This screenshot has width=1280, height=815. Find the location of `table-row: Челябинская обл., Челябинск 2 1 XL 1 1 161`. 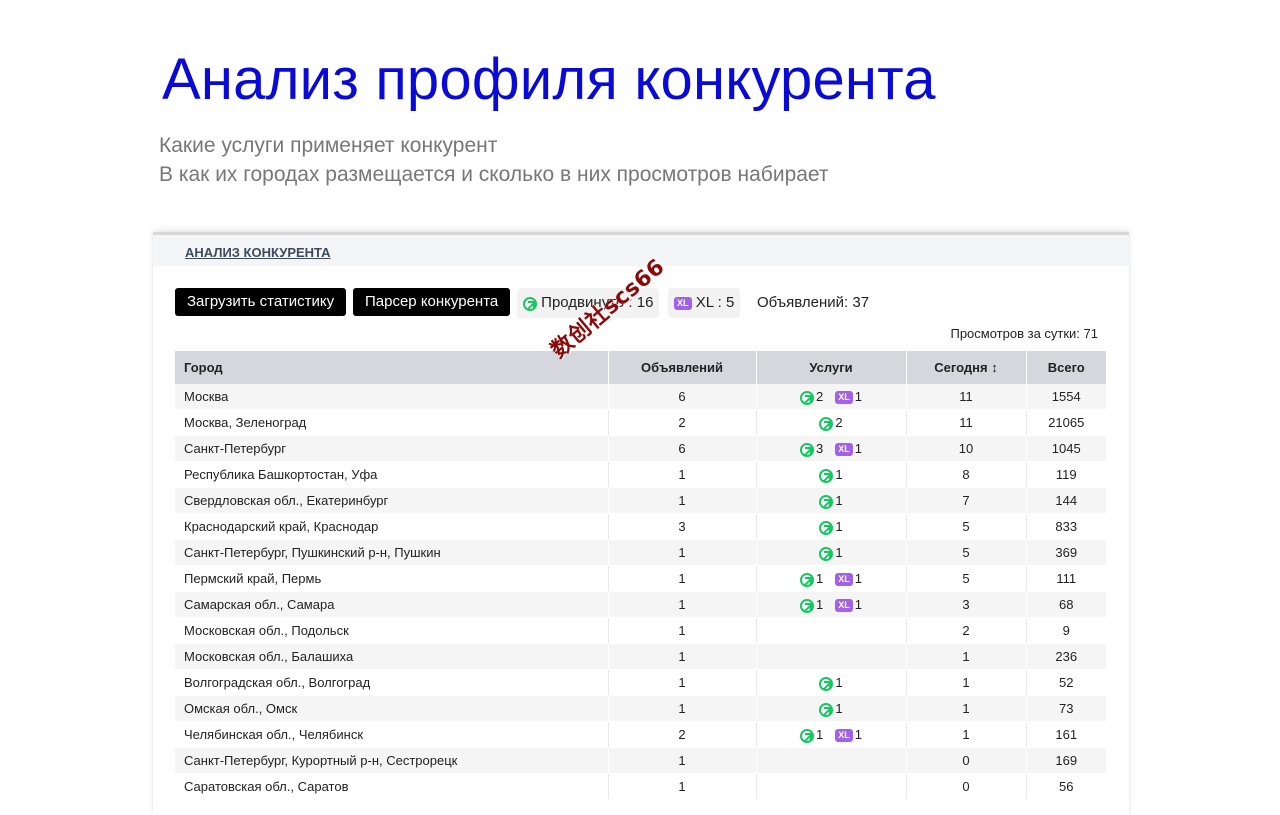

table-row: Челябинская обл., Челябинск 2 1 XL 1 1 161 is located at coordinates (640, 734).